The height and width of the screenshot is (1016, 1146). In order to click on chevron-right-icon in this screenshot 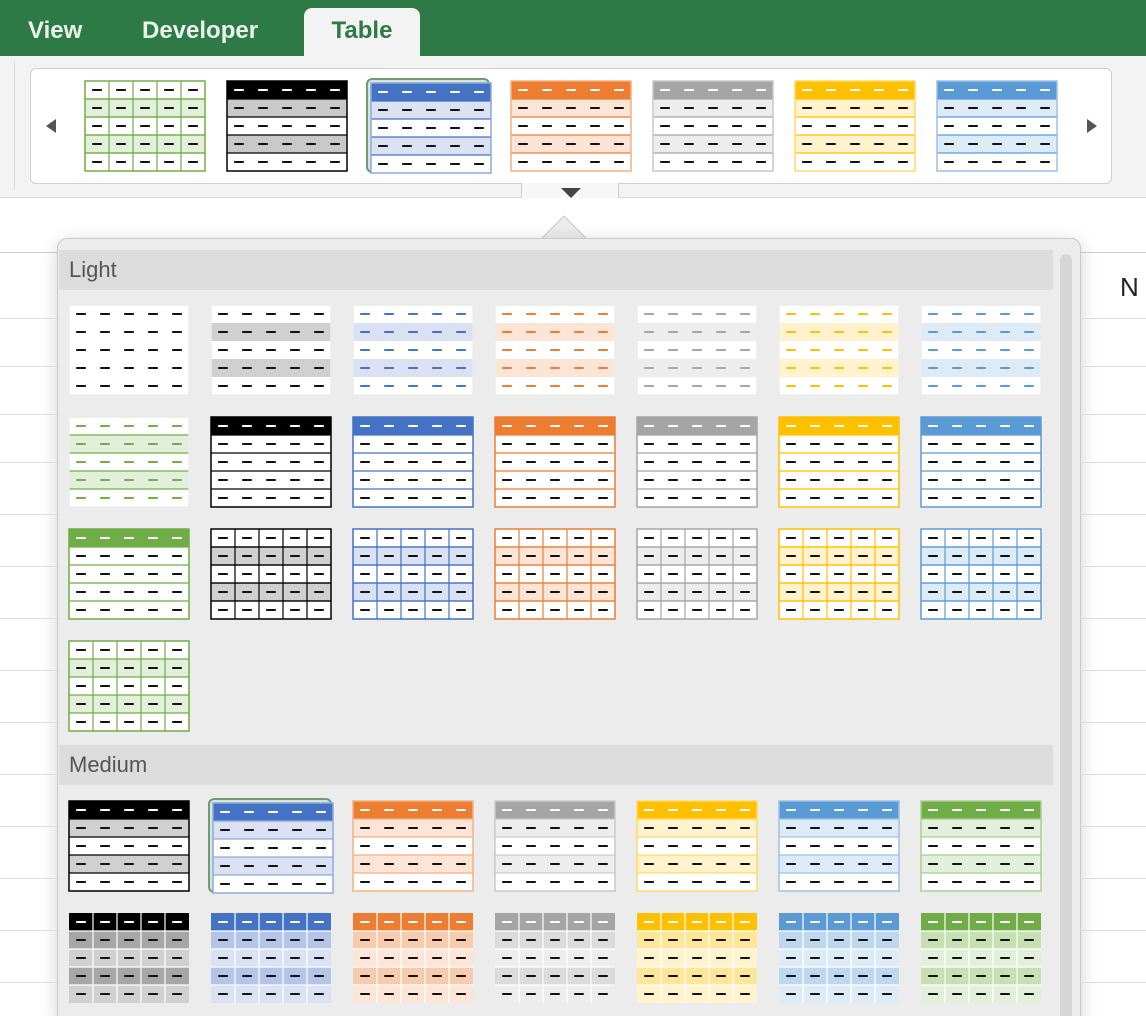, I will do `click(1092, 126)`.